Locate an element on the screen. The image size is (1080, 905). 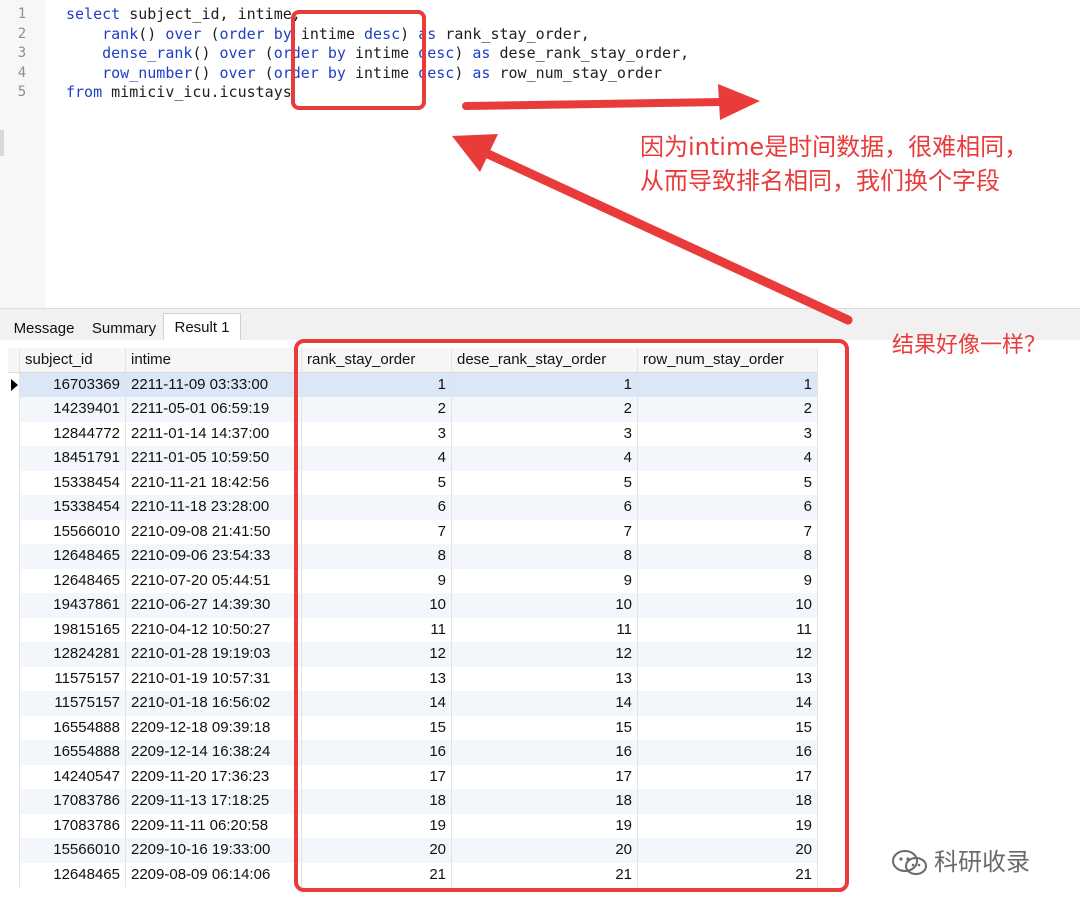
cell-intime: 2209-10-16 19:33:00 is located at coordinates (214, 850).